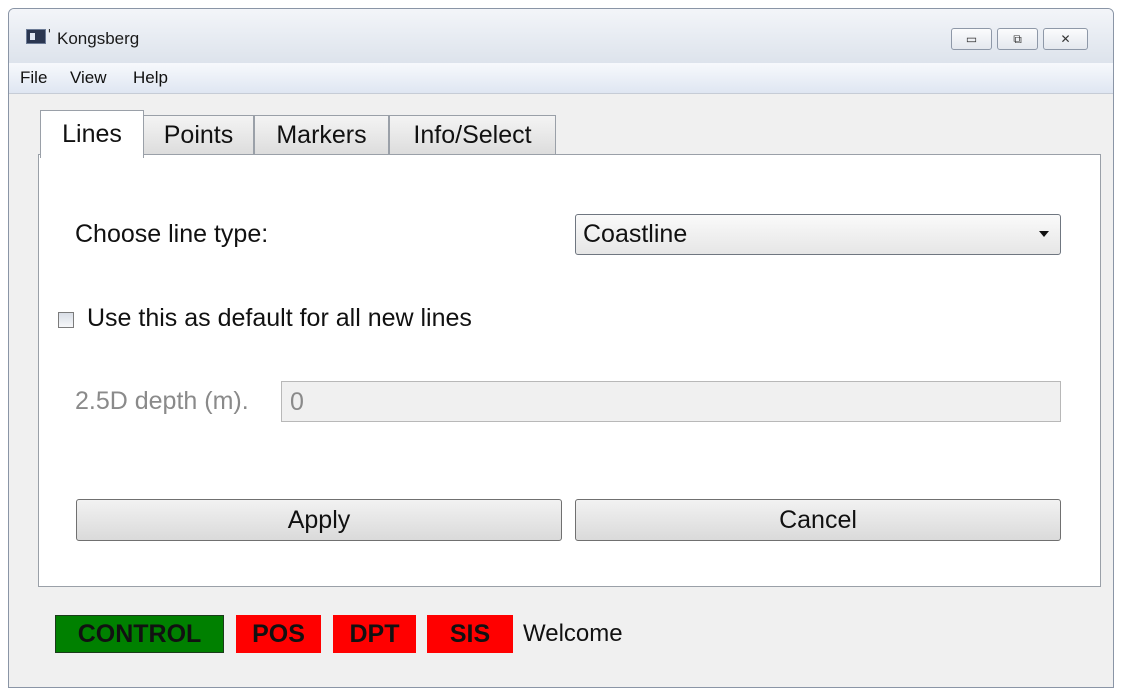 Image resolution: width=1121 pixels, height=693 pixels. What do you see at coordinates (38, 35) in the screenshot?
I see `app-icon: '` at bounding box center [38, 35].